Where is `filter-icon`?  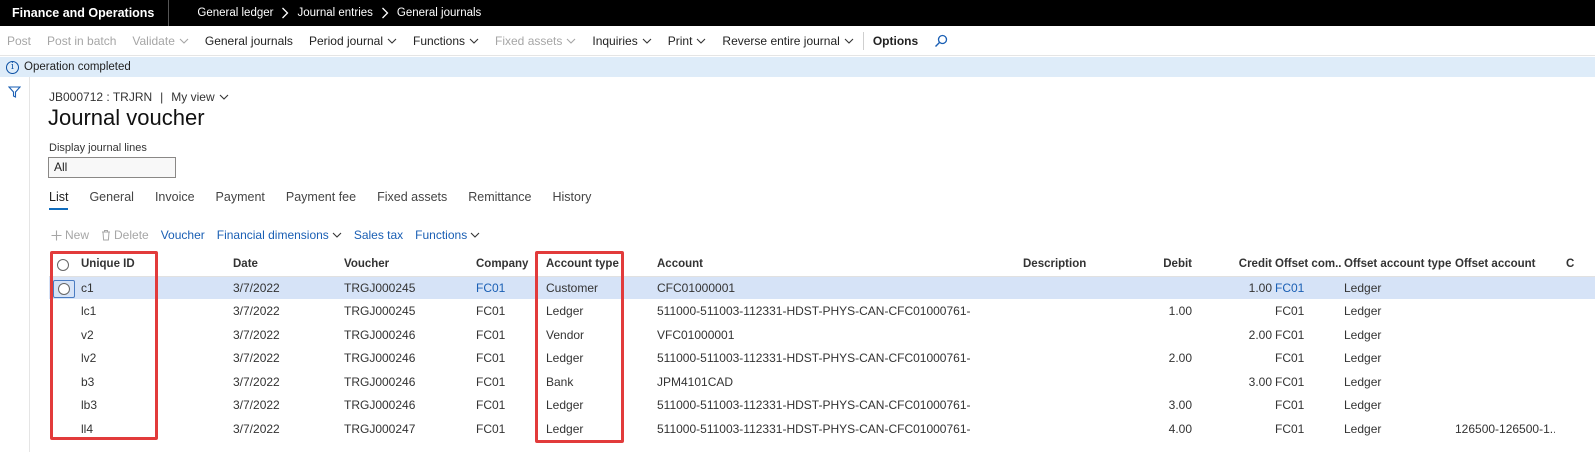 filter-icon is located at coordinates (14, 93).